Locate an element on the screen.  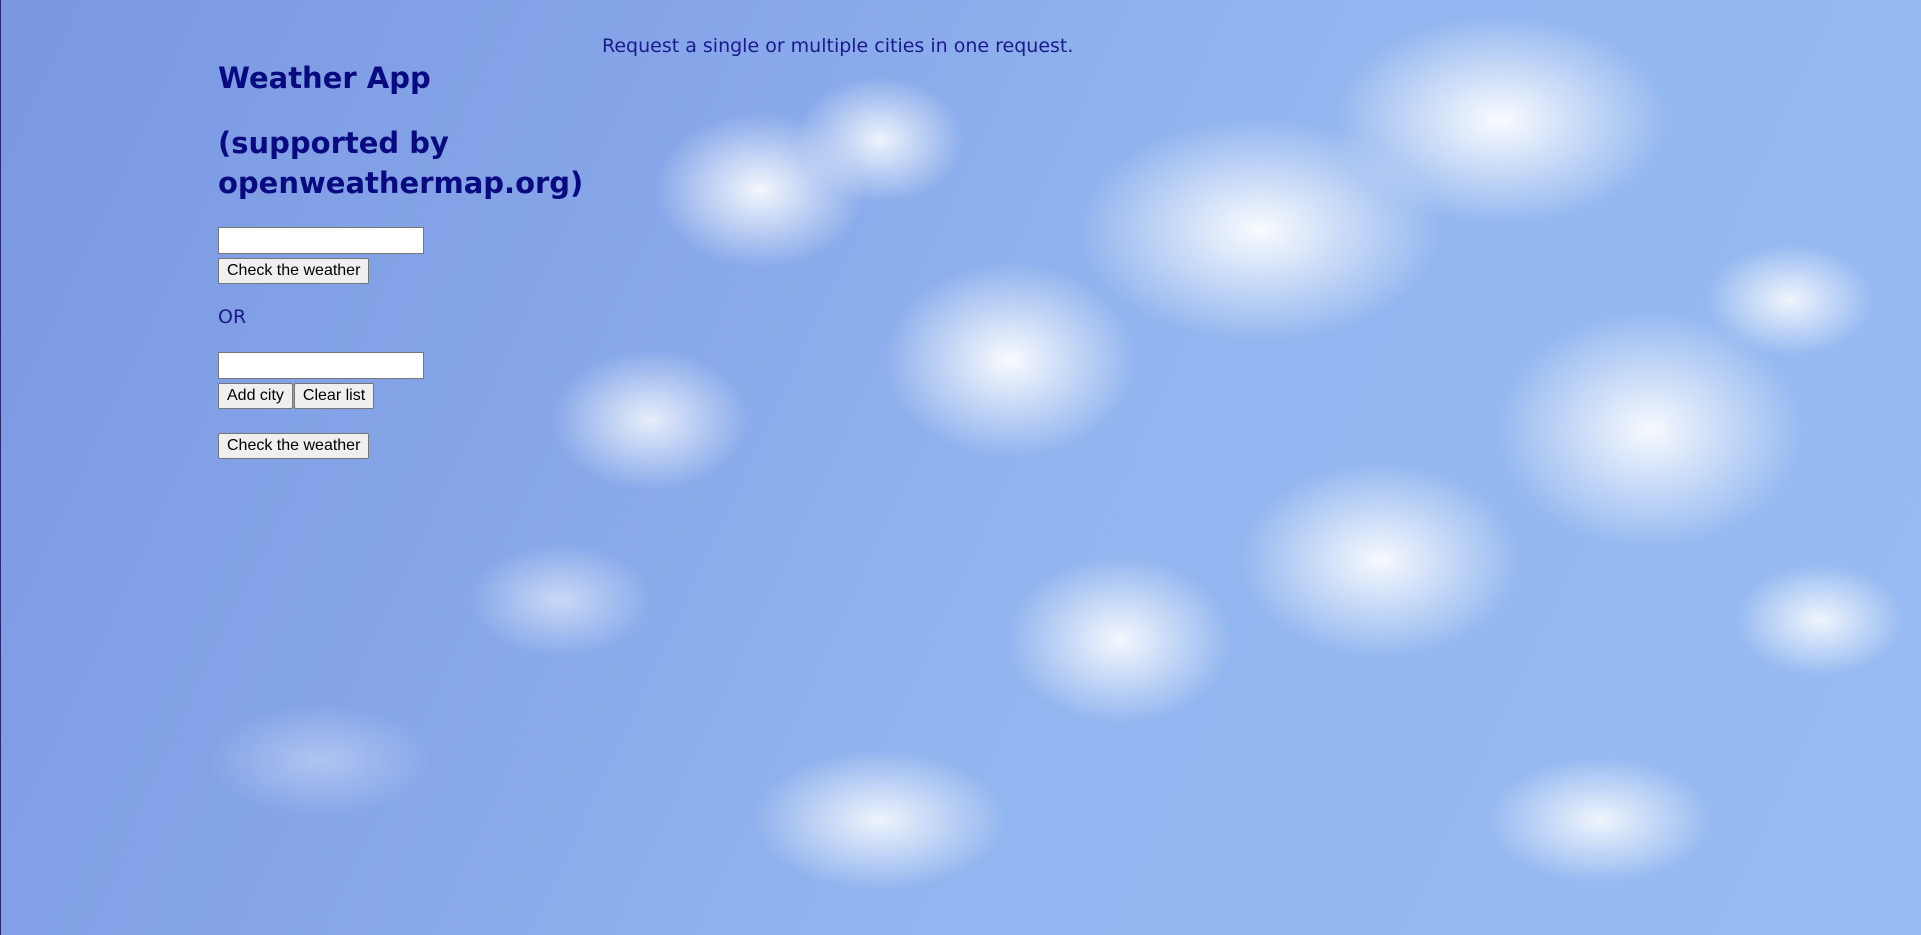
clear-list-button: Clear list is located at coordinates (334, 396).